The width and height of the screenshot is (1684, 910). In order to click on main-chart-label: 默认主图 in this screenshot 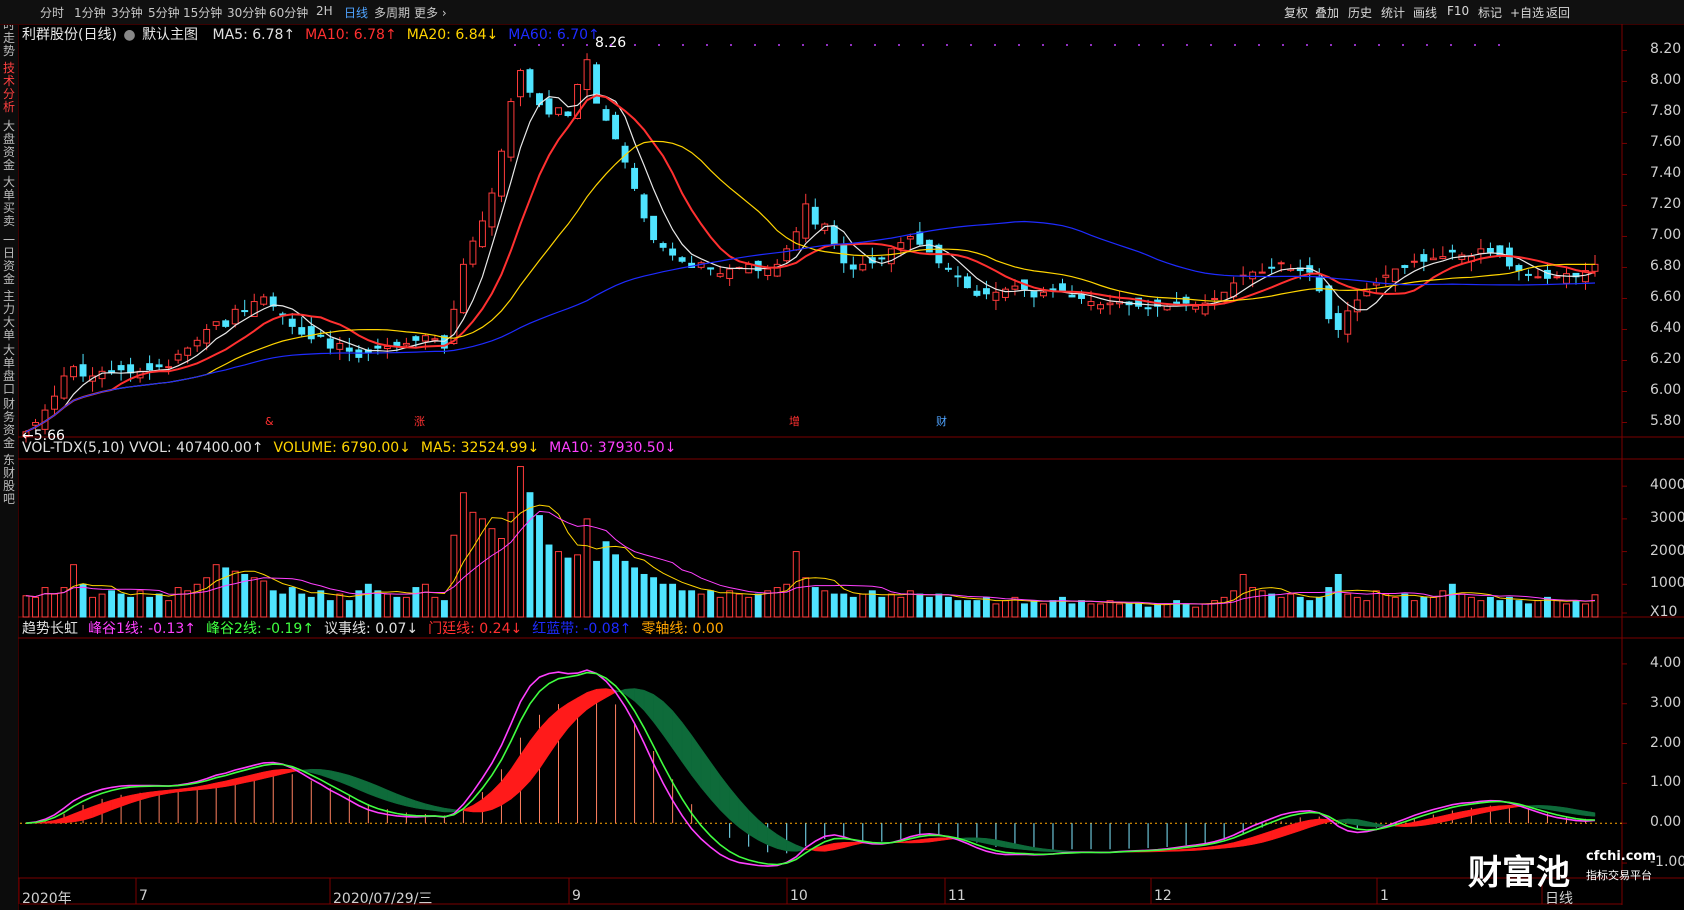, I will do `click(170, 35)`.